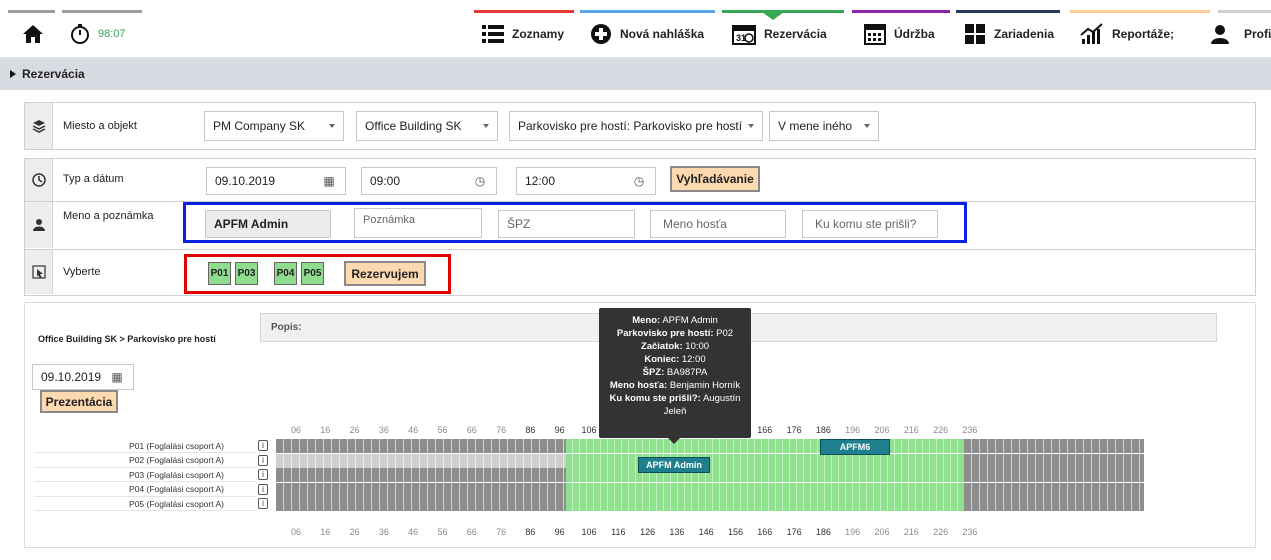  I want to click on section-header-rezervacia: Rezervácia, so click(635, 74).